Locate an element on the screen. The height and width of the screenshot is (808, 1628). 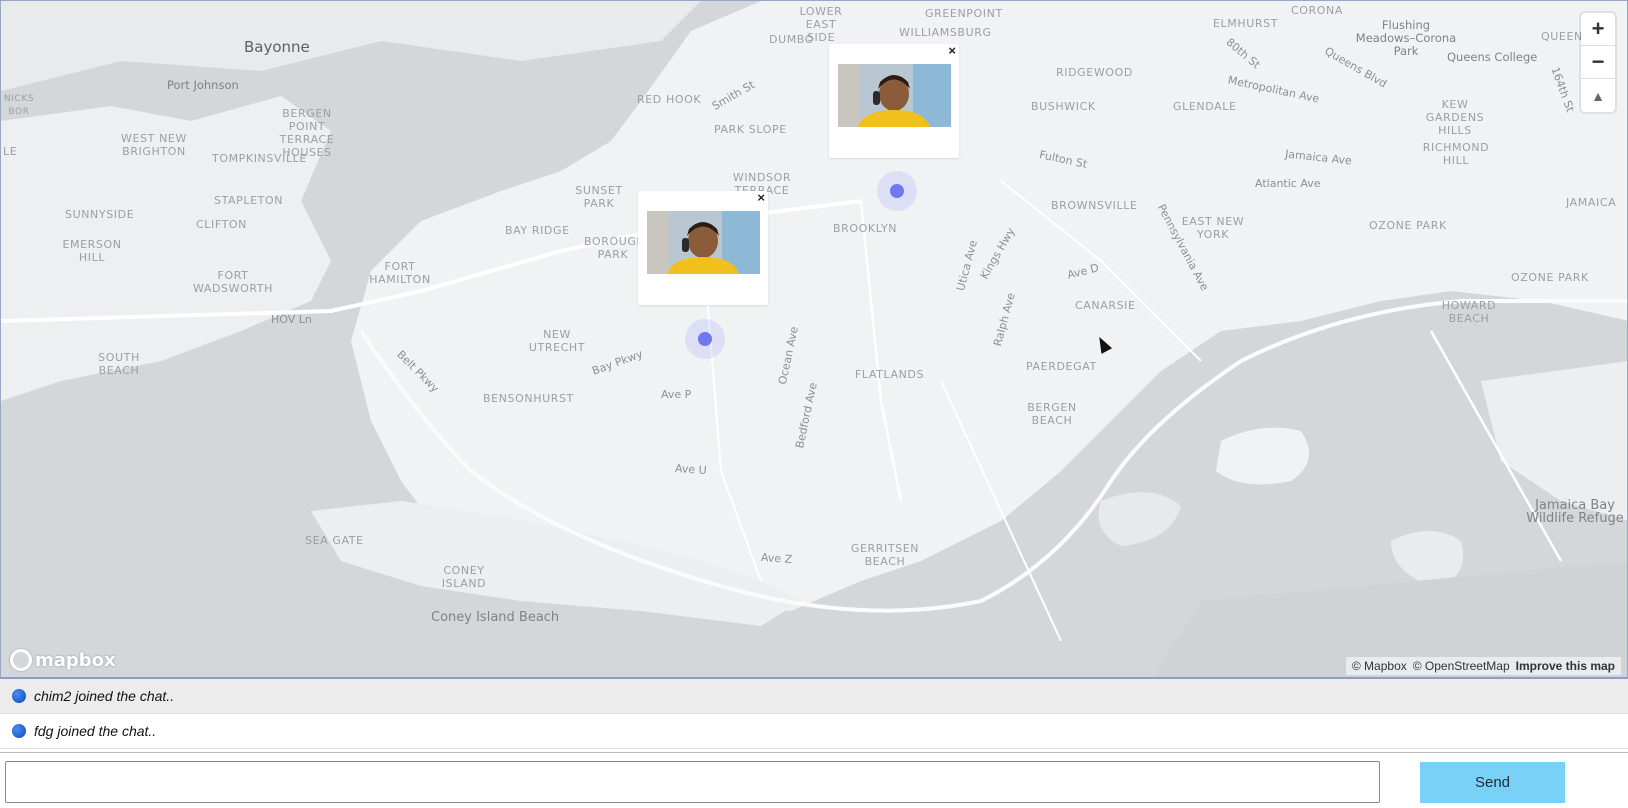
zoom-out-button: − is located at coordinates (1598, 62).